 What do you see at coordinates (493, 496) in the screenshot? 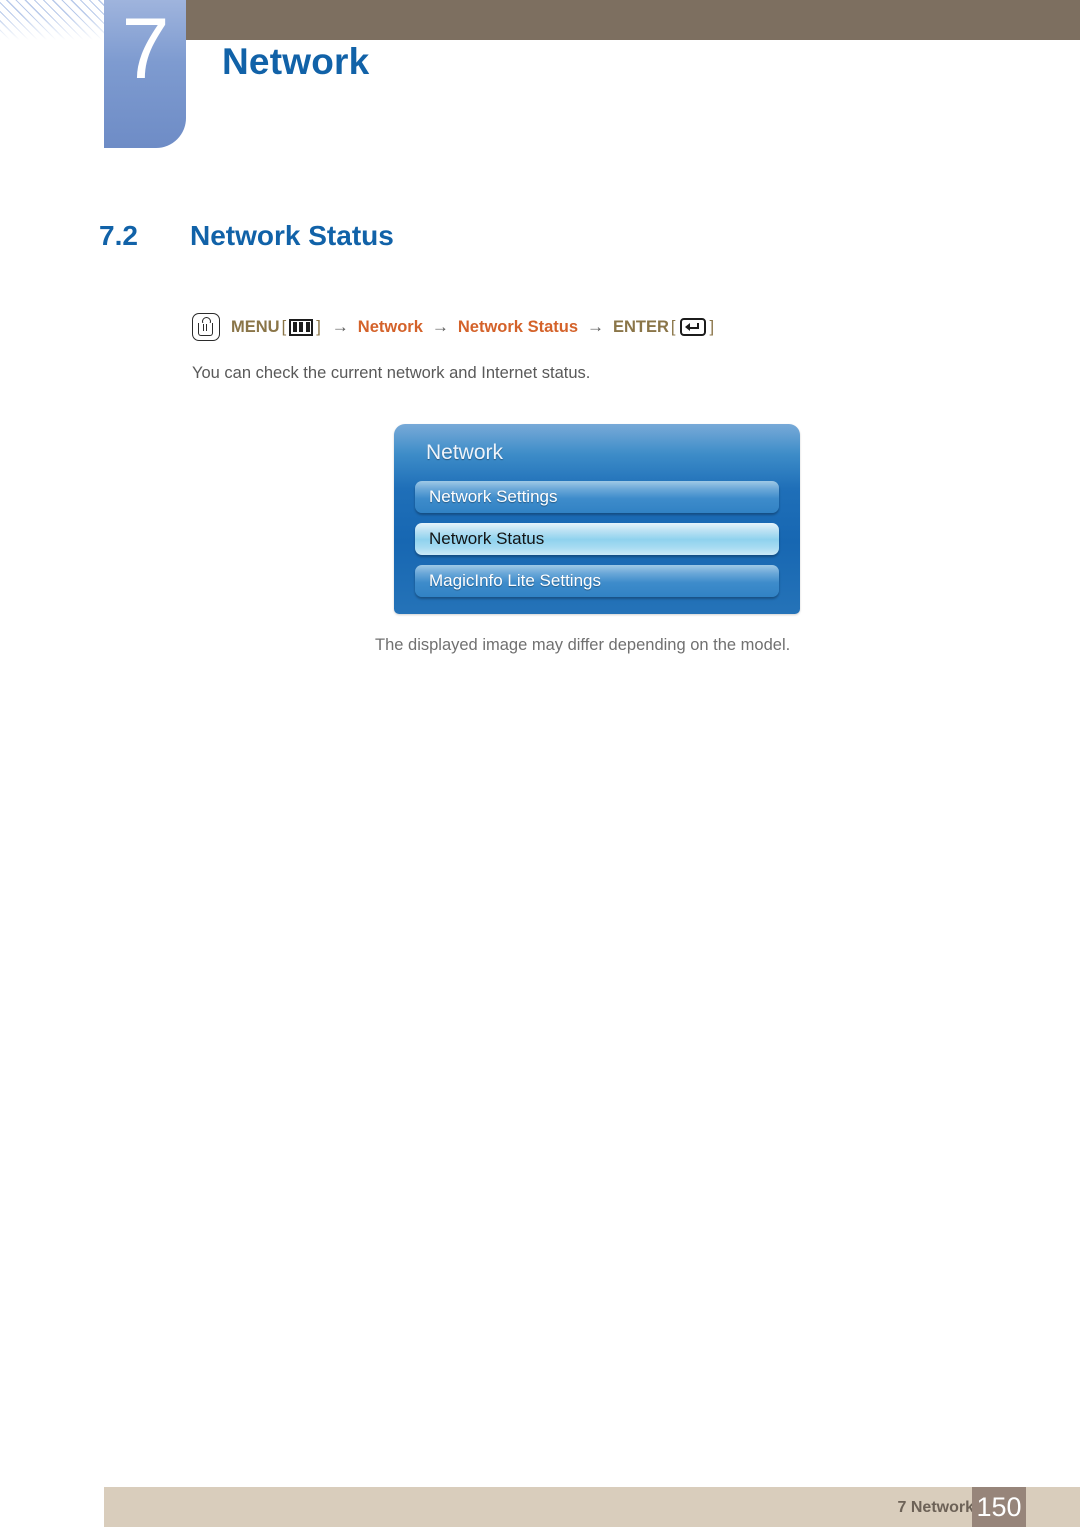
I see `osd-item-label: Network Settings` at bounding box center [493, 496].